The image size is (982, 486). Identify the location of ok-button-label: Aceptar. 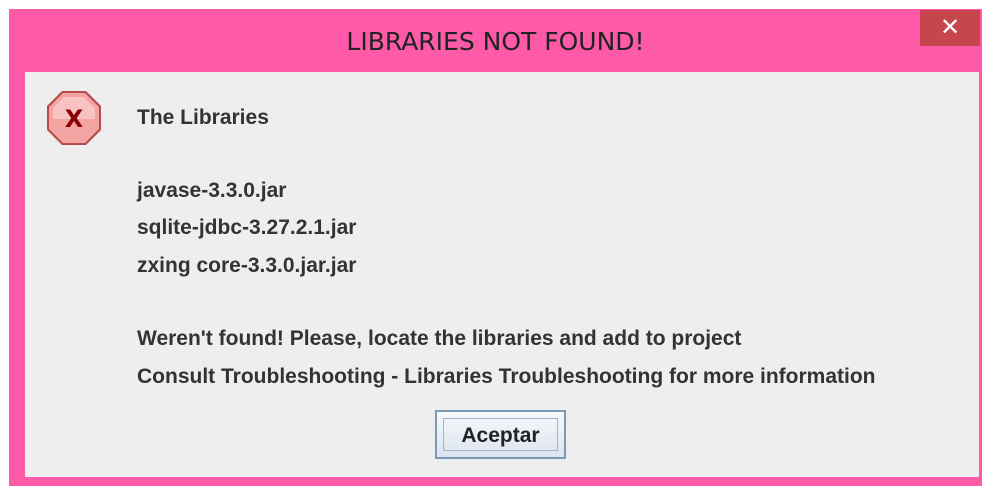
(500, 434).